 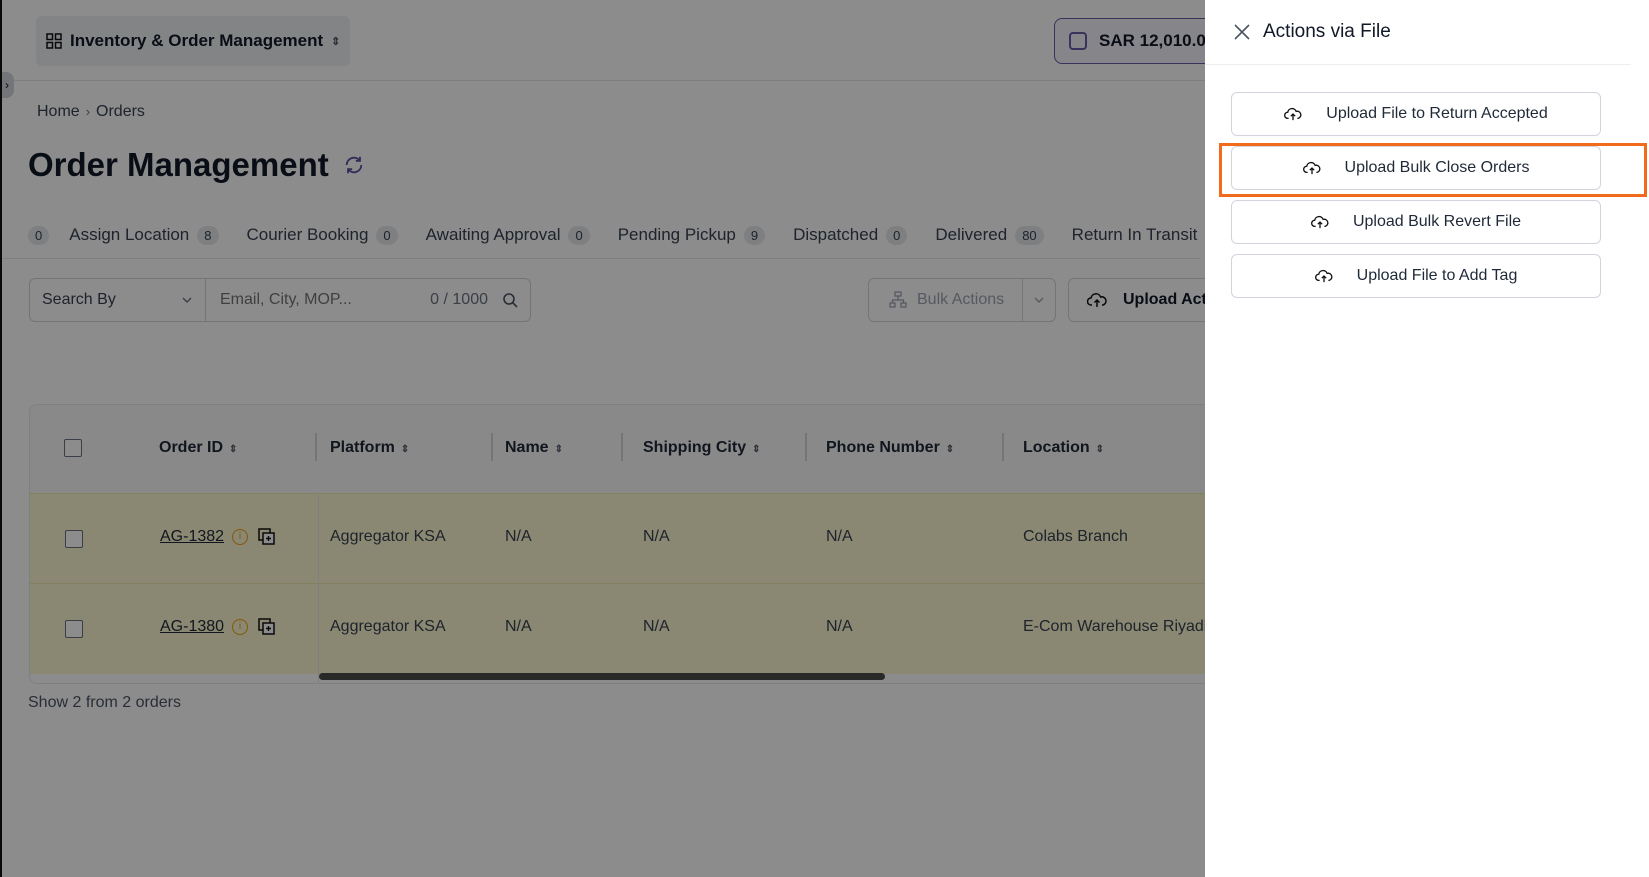 What do you see at coordinates (1327, 31) in the screenshot?
I see `drawer-title: Actions via File` at bounding box center [1327, 31].